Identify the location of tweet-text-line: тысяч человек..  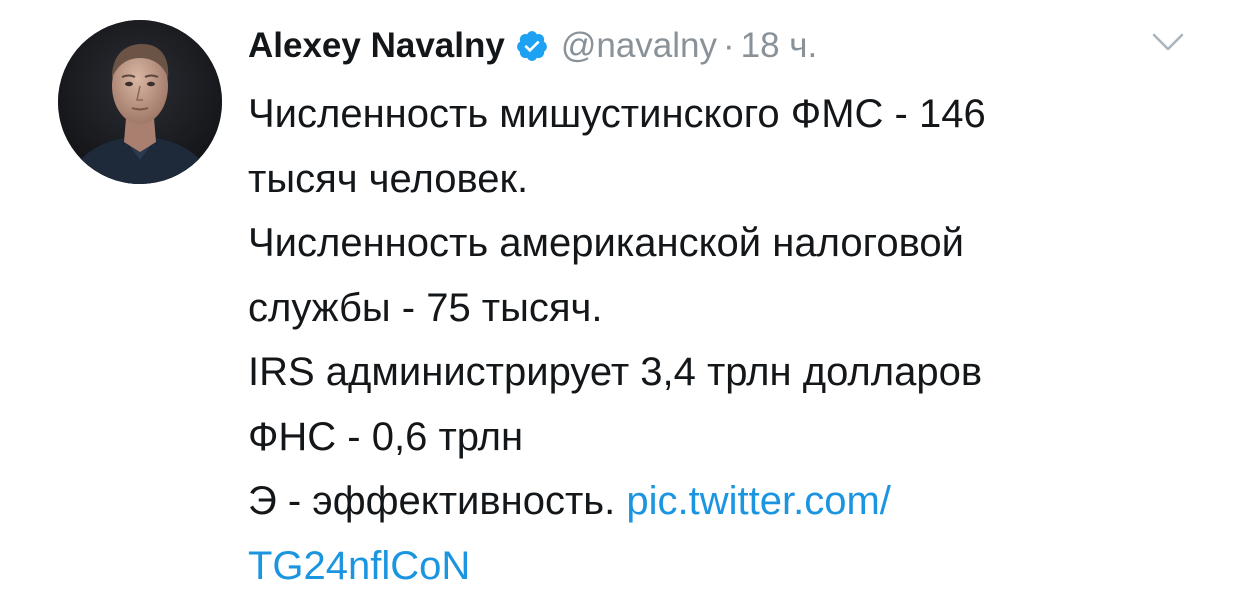
(728, 179).